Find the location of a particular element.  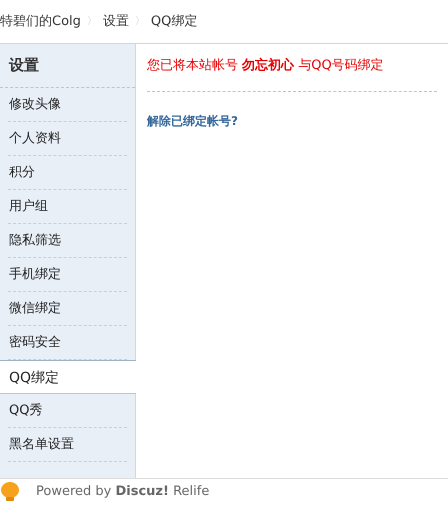

sidebar-item: 积分 is located at coordinates (67, 173).